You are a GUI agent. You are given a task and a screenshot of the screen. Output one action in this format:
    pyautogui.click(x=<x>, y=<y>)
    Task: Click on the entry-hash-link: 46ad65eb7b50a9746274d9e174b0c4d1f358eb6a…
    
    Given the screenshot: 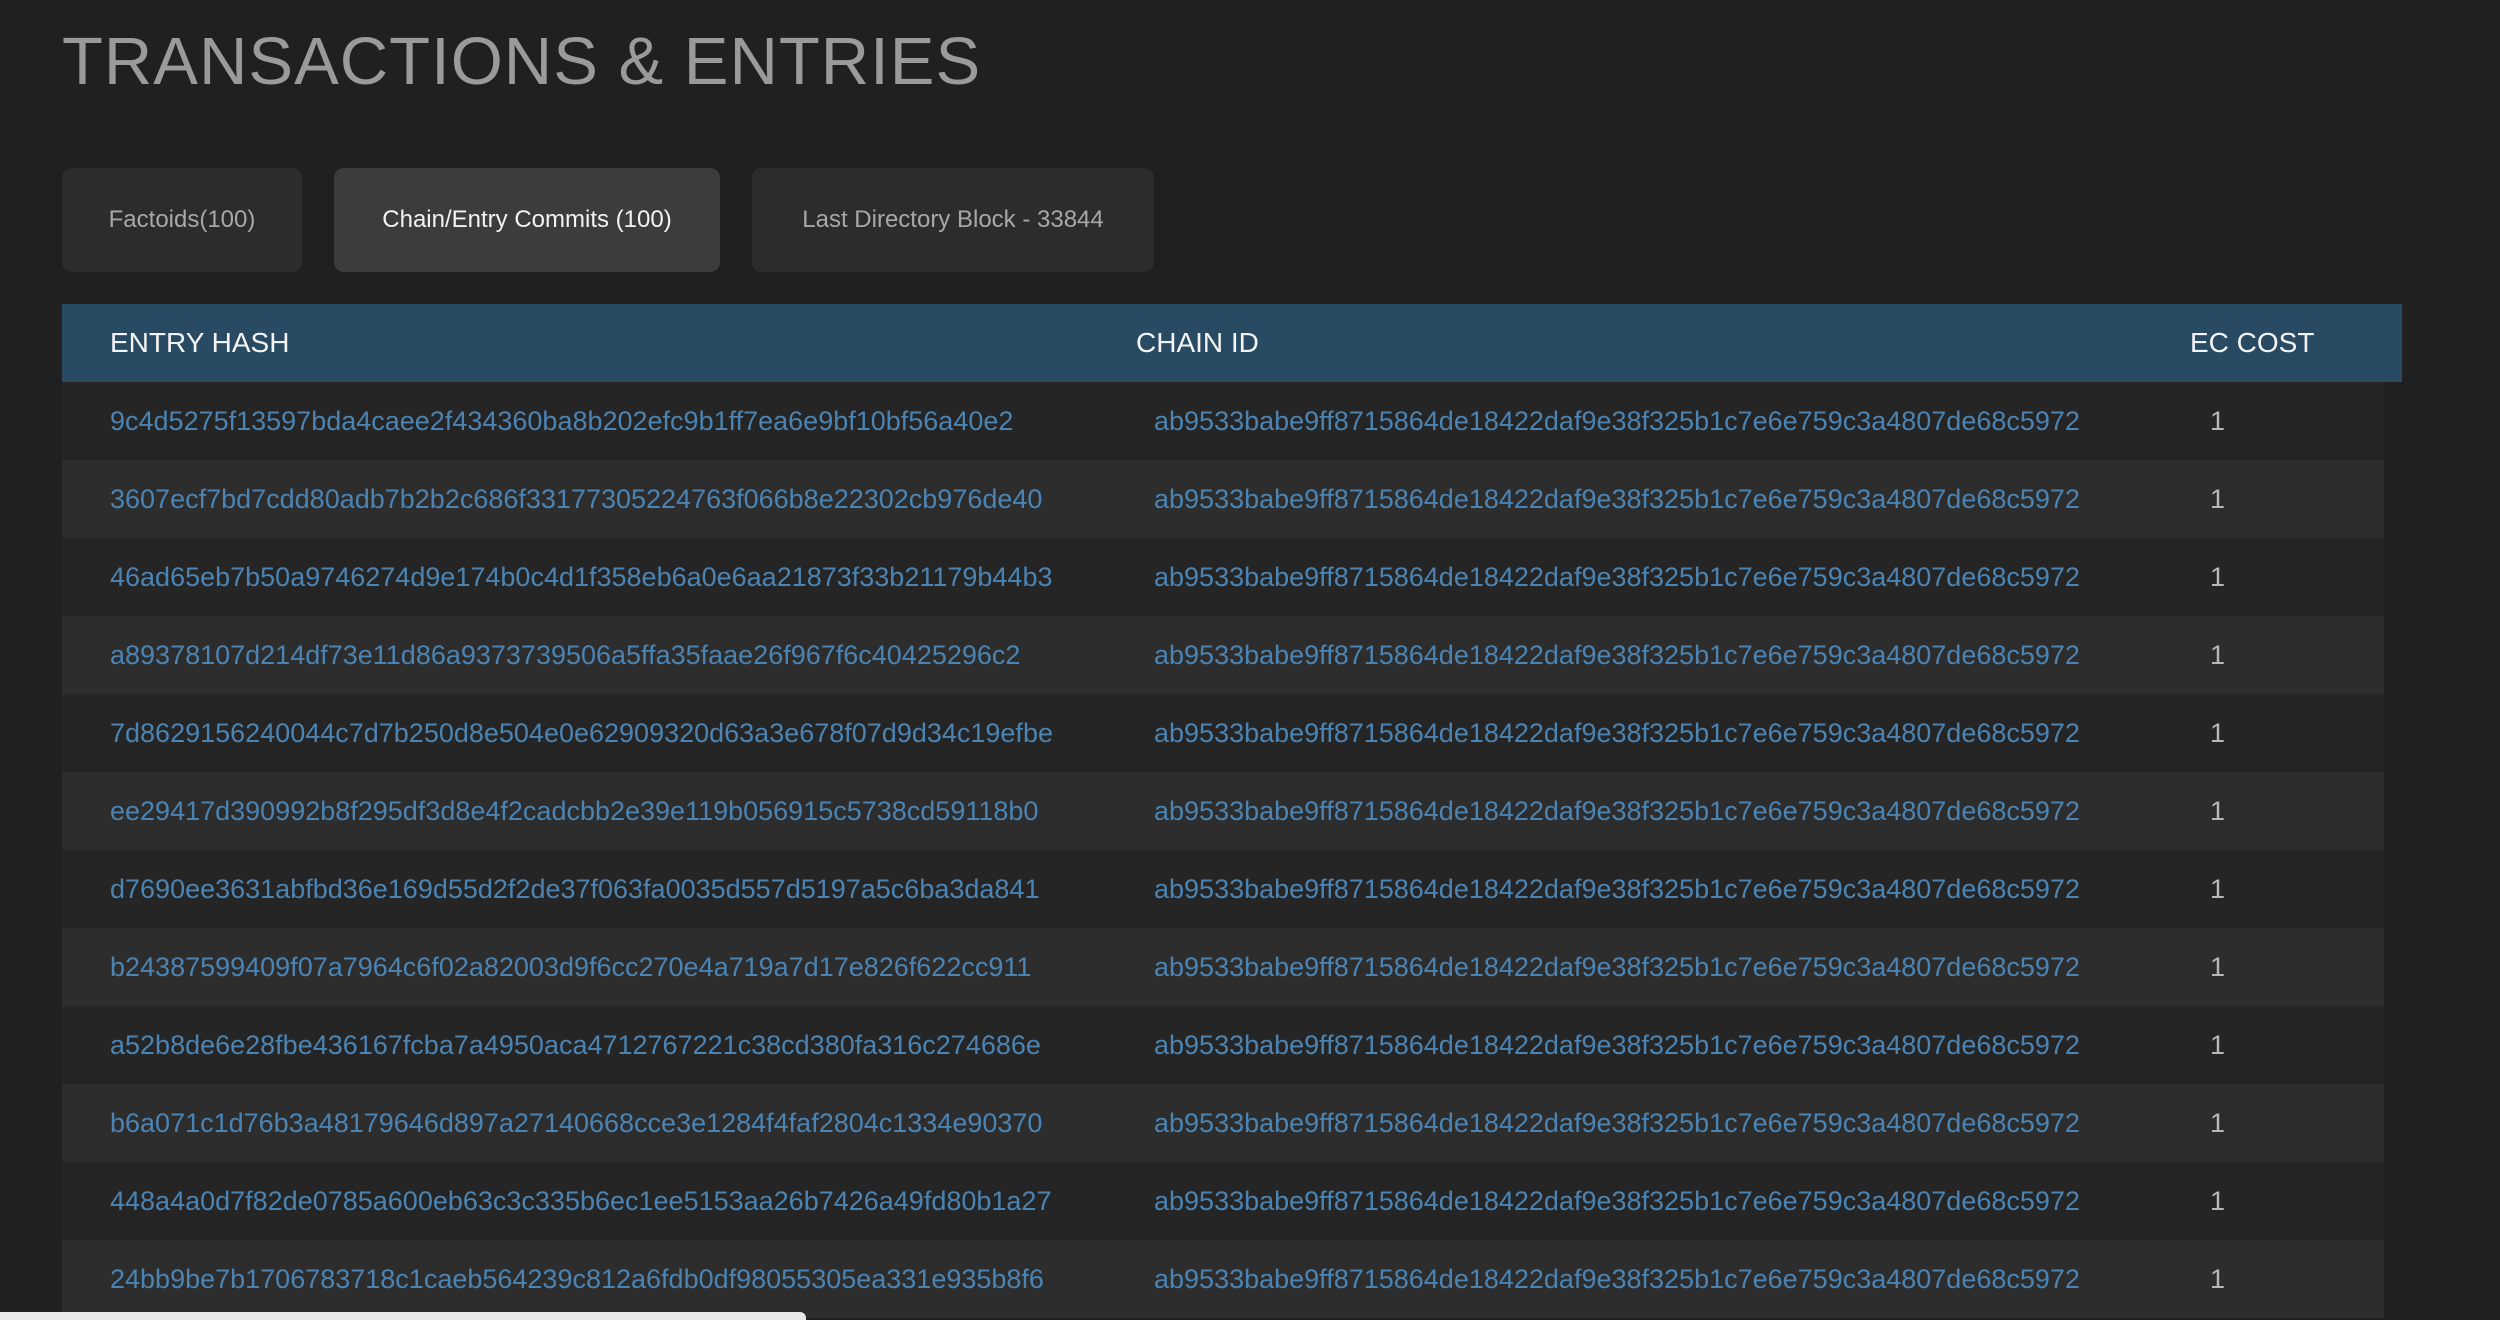 What is the action you would take?
    pyautogui.click(x=581, y=577)
    